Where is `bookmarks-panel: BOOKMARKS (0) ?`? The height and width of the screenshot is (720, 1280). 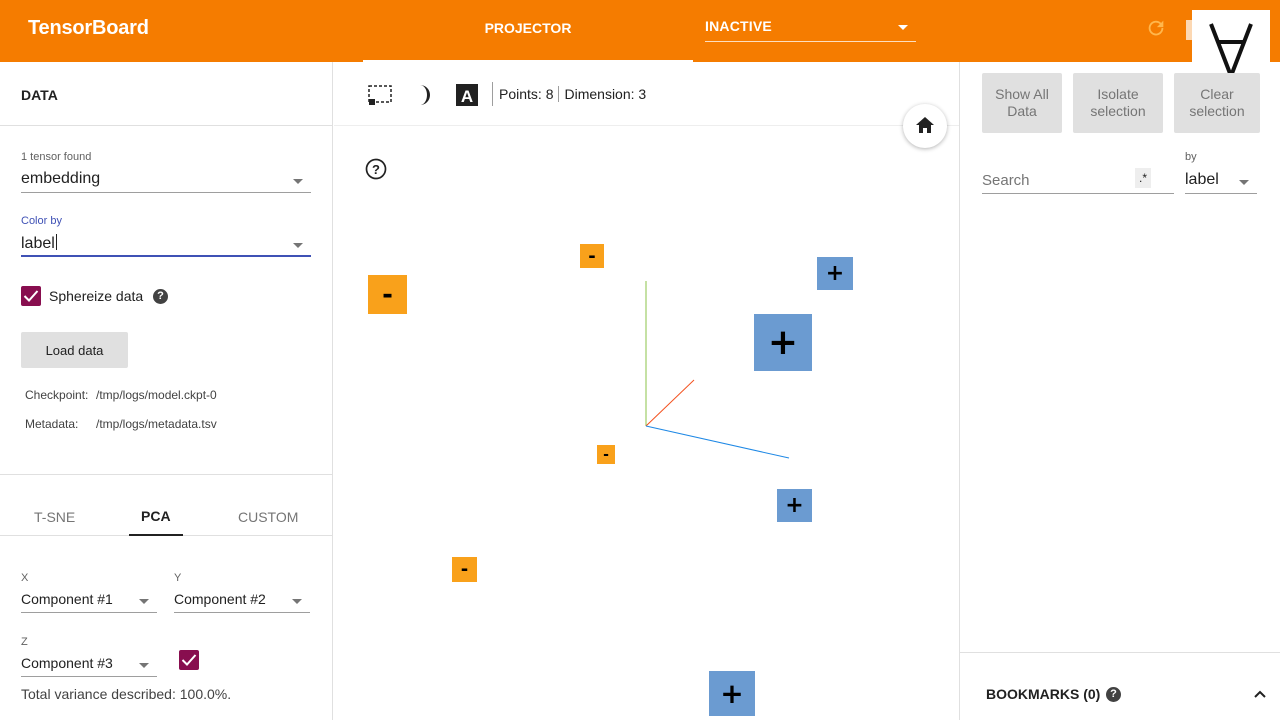
bookmarks-panel: BOOKMARKS (0) ? is located at coordinates (1120, 686).